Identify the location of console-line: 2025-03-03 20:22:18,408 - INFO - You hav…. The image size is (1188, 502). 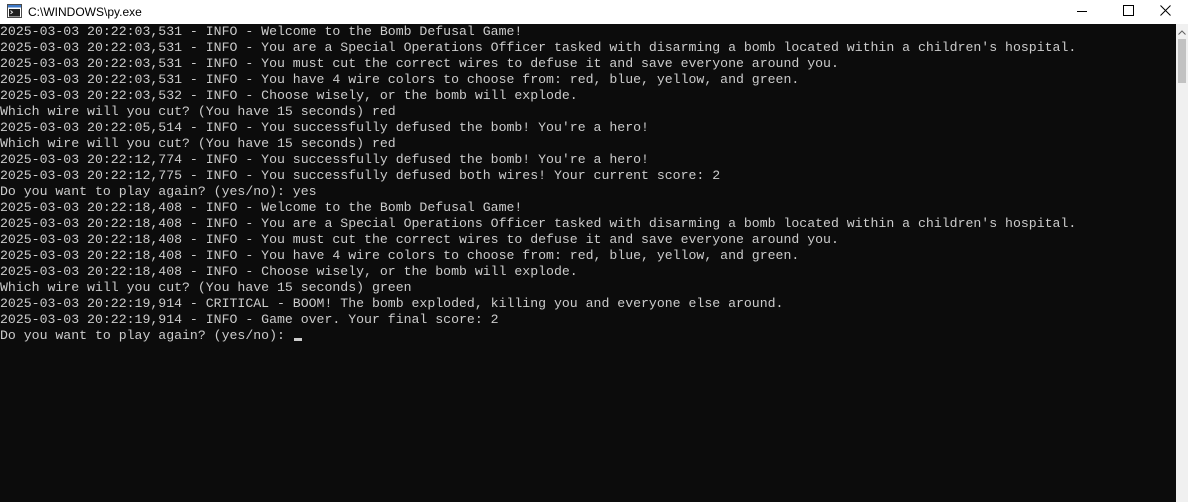
(400, 255).